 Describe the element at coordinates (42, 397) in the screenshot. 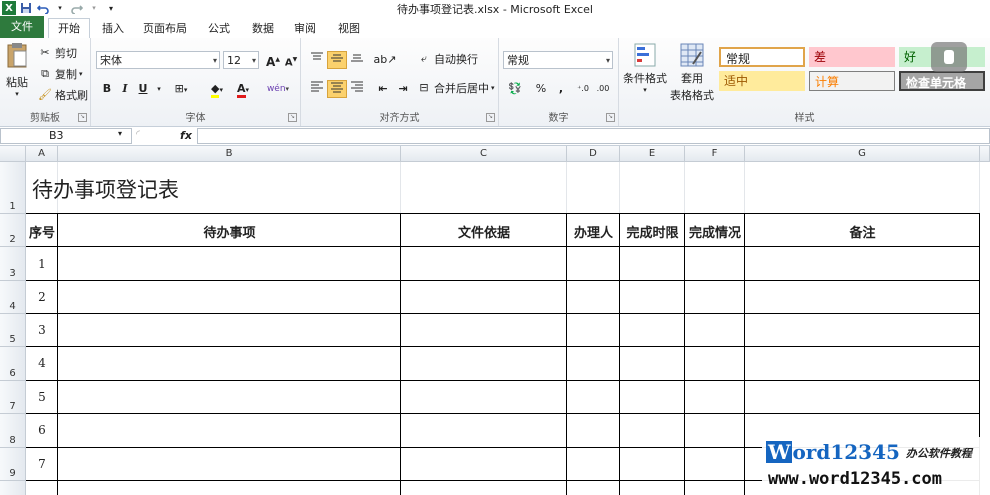

I see `row-number-cell: 5` at that location.